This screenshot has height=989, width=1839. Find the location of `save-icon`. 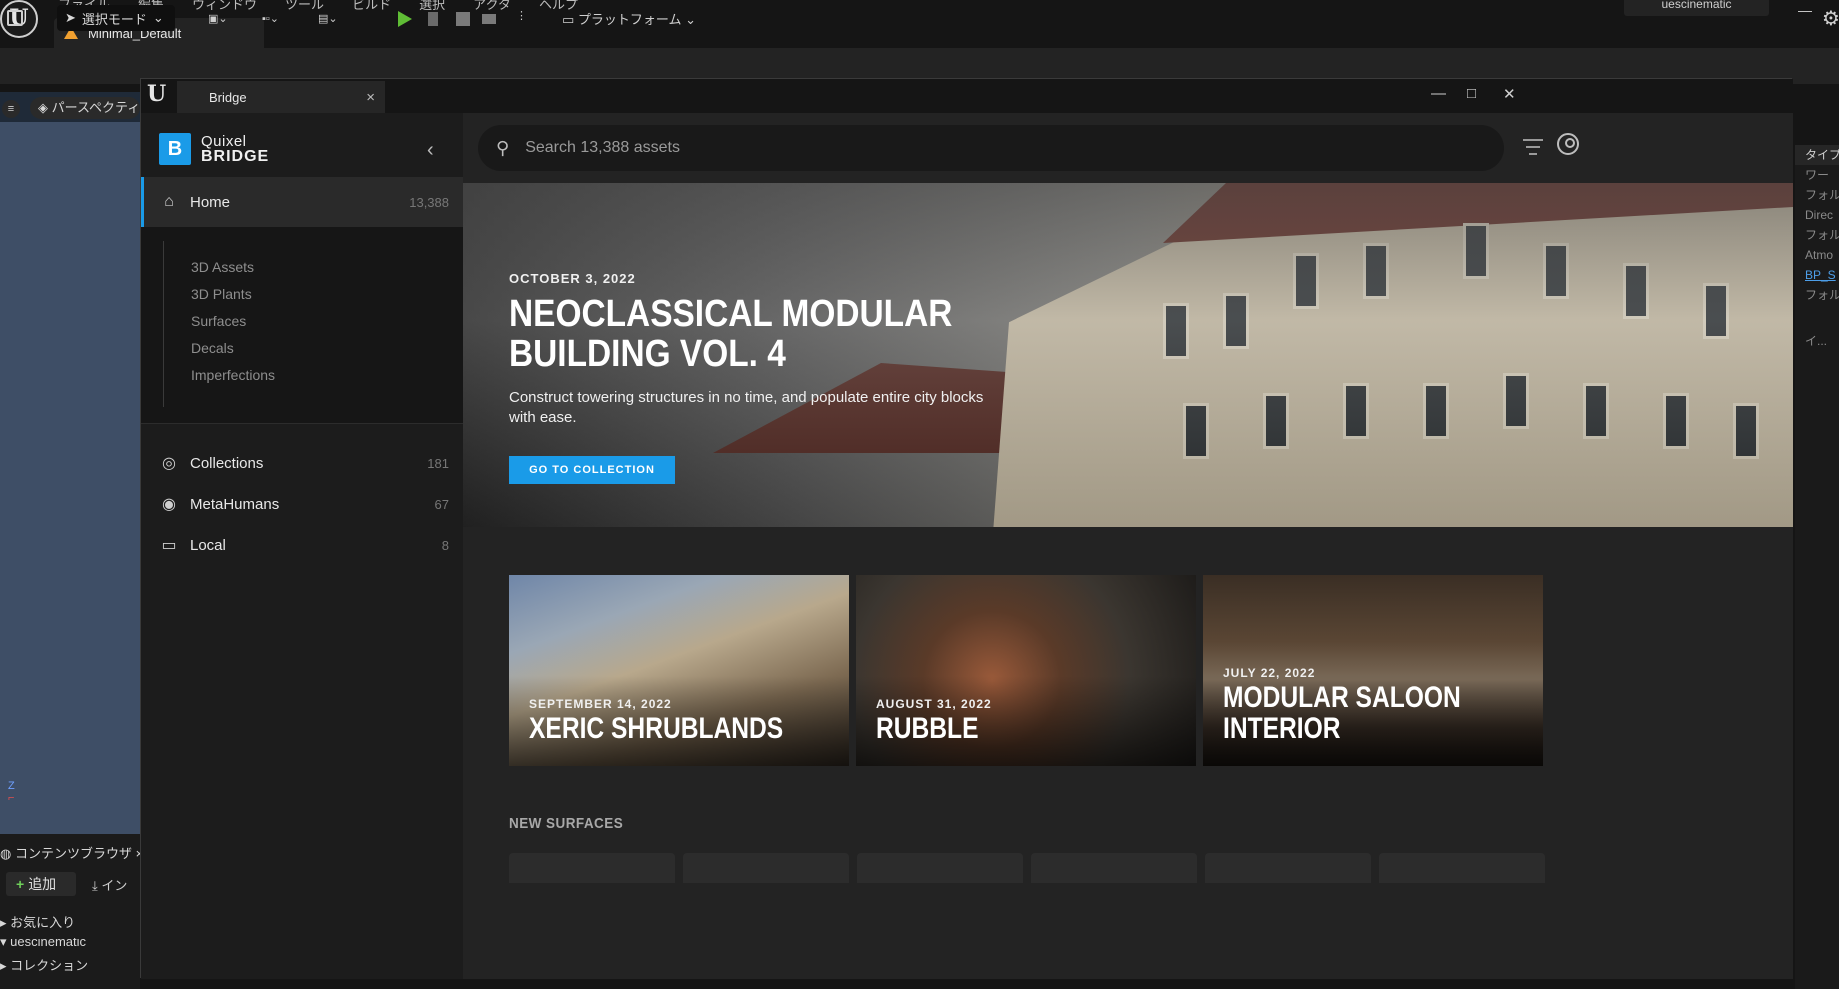

save-icon is located at coordinates (15, 18).